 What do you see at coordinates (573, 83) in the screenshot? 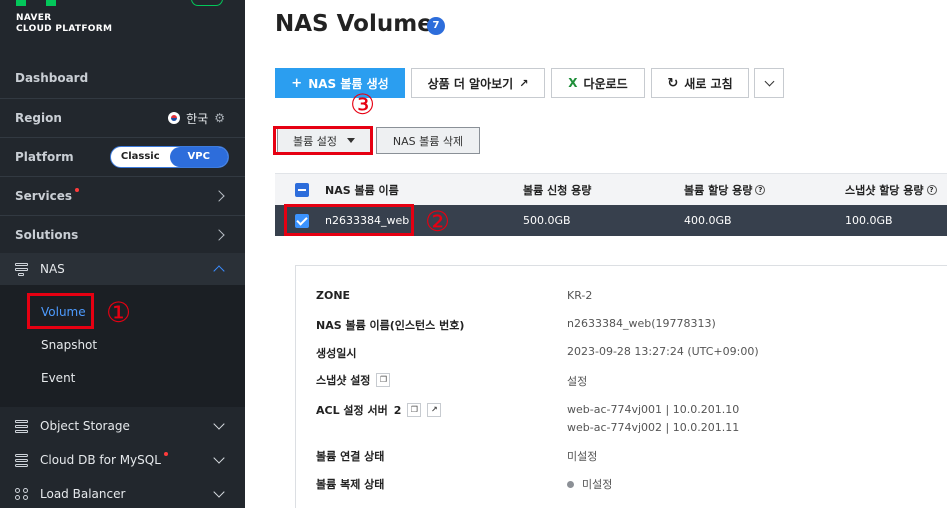
I see `excel-icon: X` at bounding box center [573, 83].